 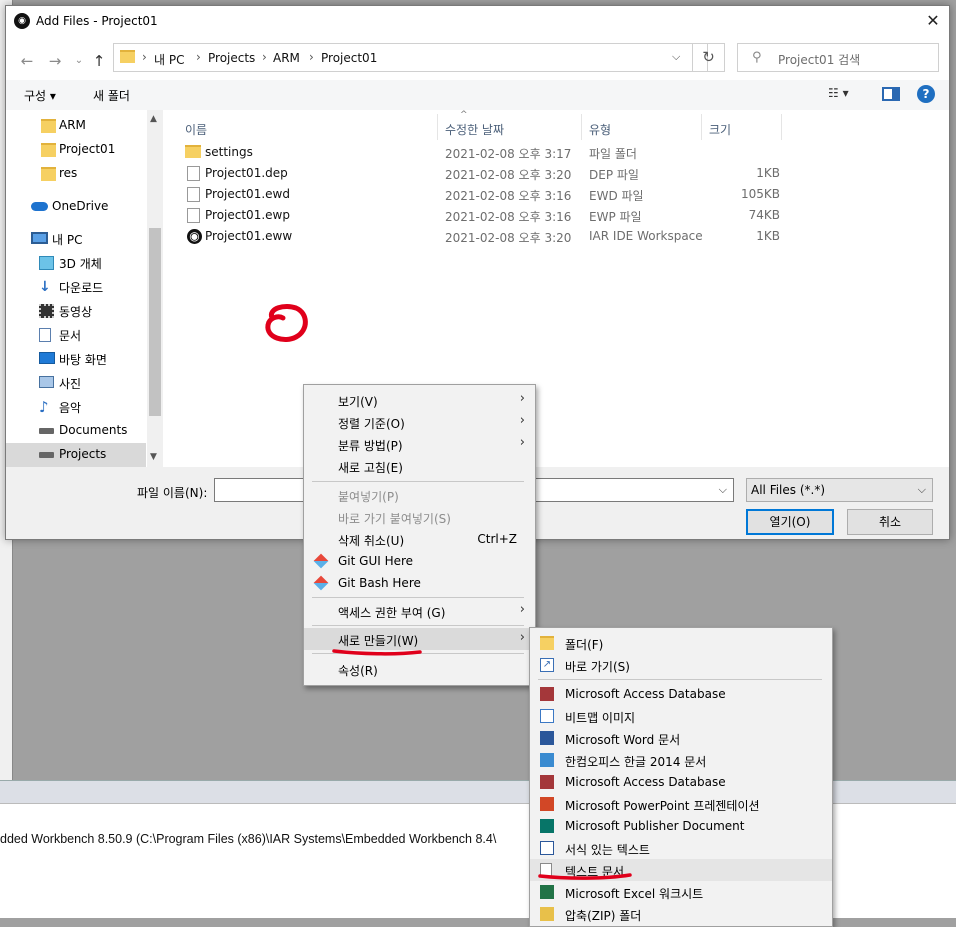 What do you see at coordinates (681, 804) in the screenshot?
I see `new-powerpoint-item: Microsoft PowerPoint 프레젠테이션` at bounding box center [681, 804].